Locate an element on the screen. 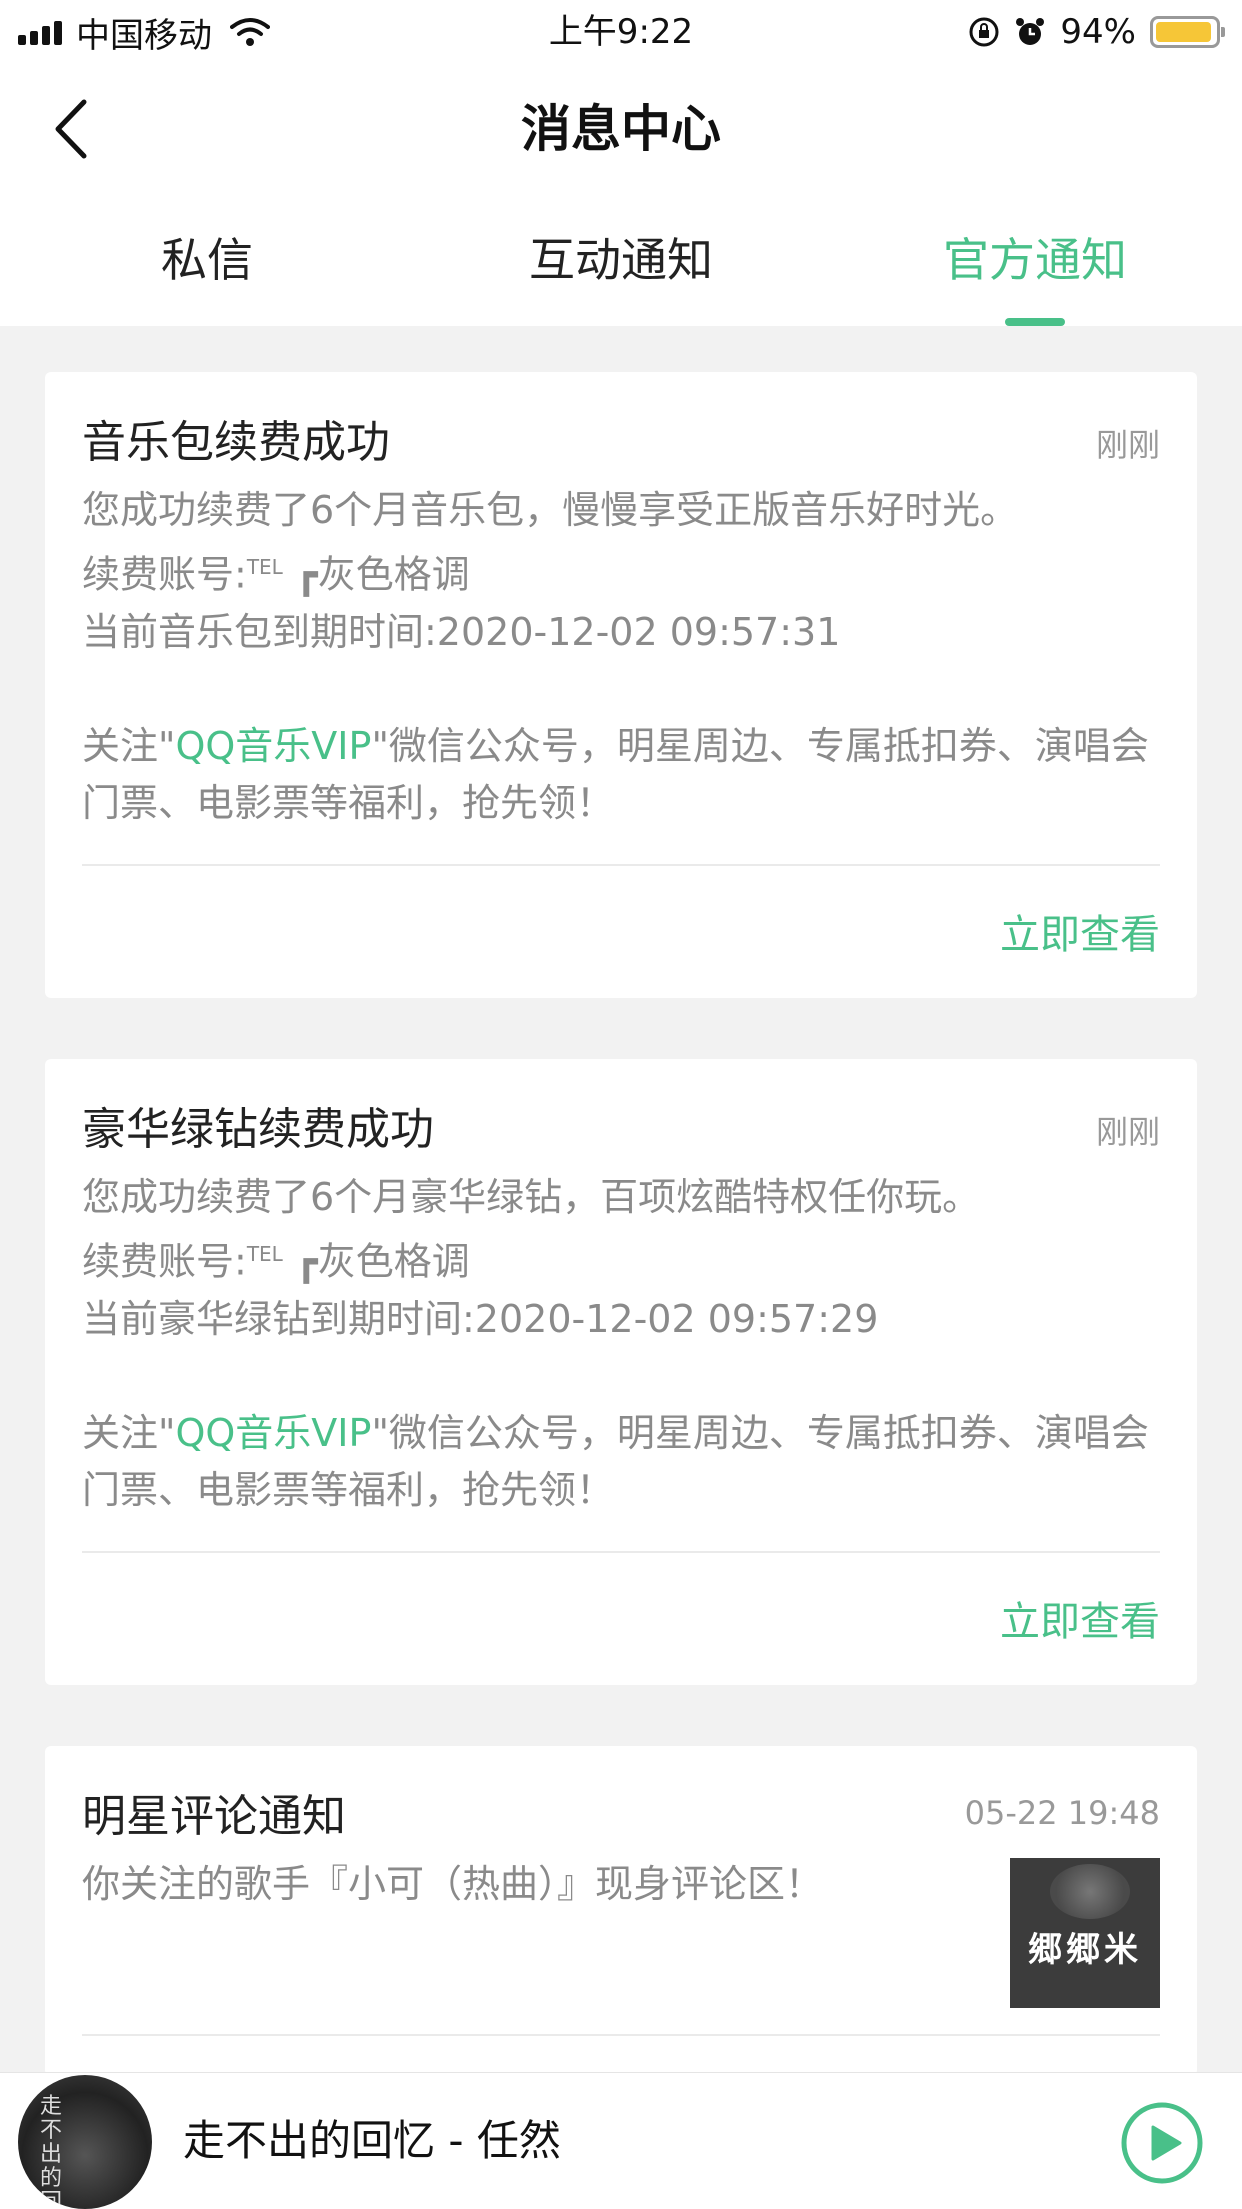  orientation-lock-icon is located at coordinates (984, 32).